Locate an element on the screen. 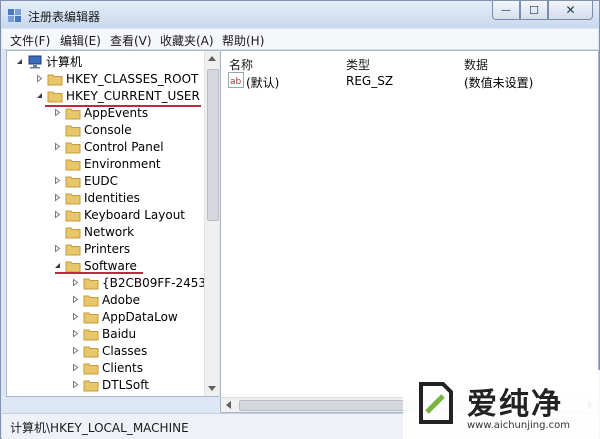 Image resolution: width=600 pixels, height=439 pixels. tree-item-appdatalow: AppDataLow is located at coordinates (124, 316).